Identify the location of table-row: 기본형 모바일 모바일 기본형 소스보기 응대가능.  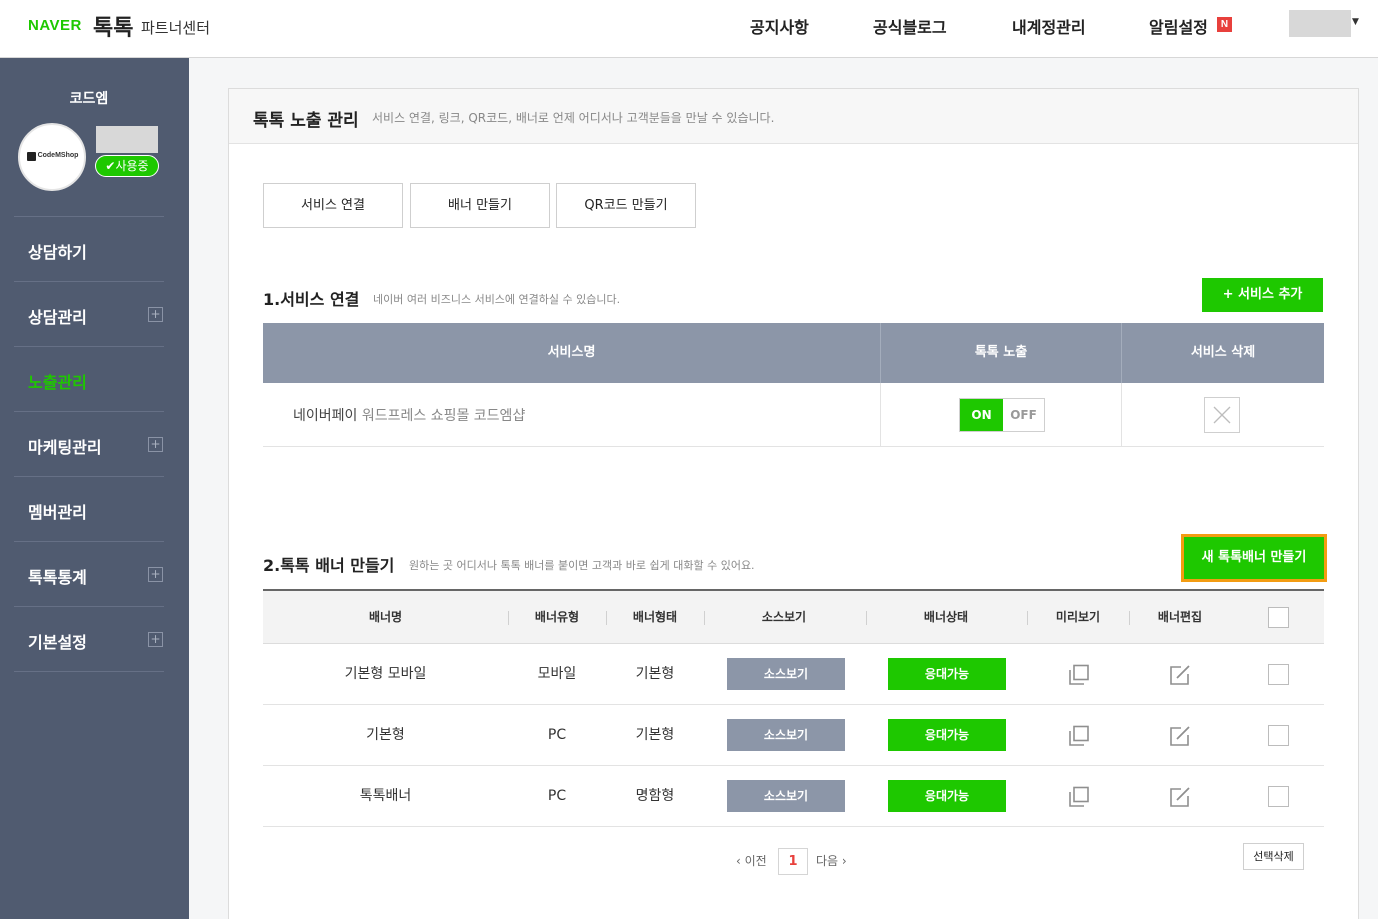
(793, 674).